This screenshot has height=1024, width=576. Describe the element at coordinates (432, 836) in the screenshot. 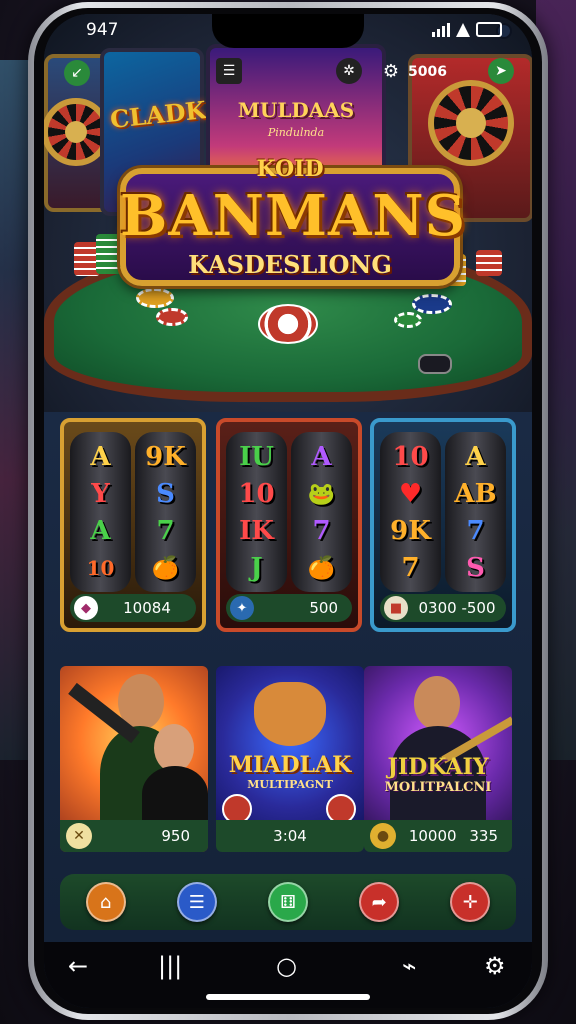

I see `card-value: 10000` at that location.